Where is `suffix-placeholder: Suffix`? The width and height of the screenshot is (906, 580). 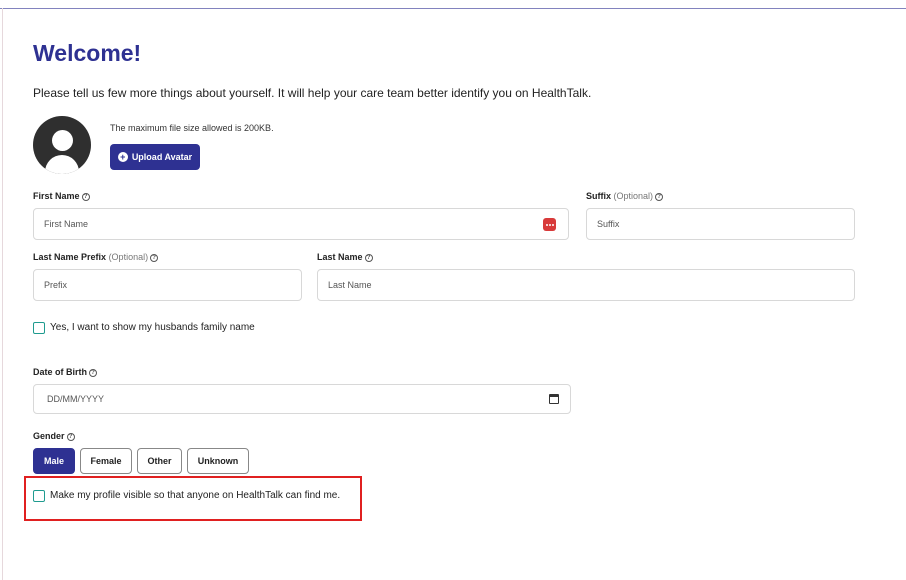 suffix-placeholder: Suffix is located at coordinates (608, 224).